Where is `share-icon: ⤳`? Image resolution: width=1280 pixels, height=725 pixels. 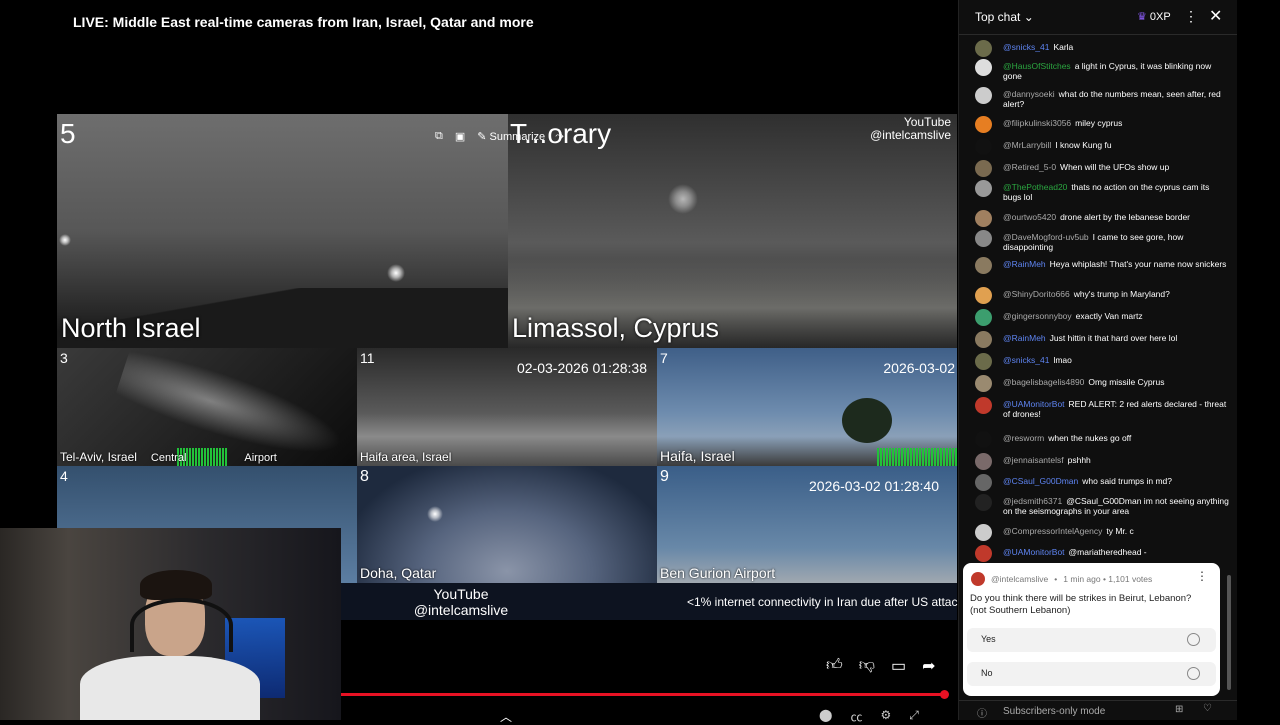
share-icon: ⤳ is located at coordinates (559, 136).